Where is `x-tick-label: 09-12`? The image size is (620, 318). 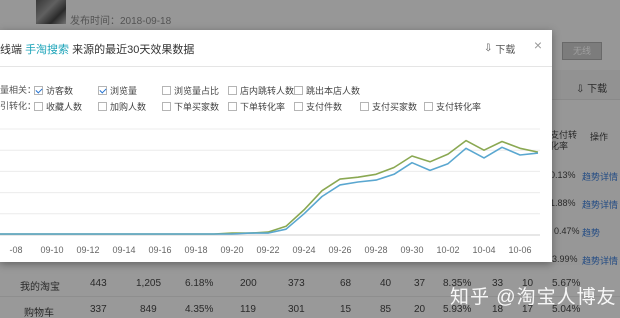
x-tick-label: 09-12 is located at coordinates (87, 250).